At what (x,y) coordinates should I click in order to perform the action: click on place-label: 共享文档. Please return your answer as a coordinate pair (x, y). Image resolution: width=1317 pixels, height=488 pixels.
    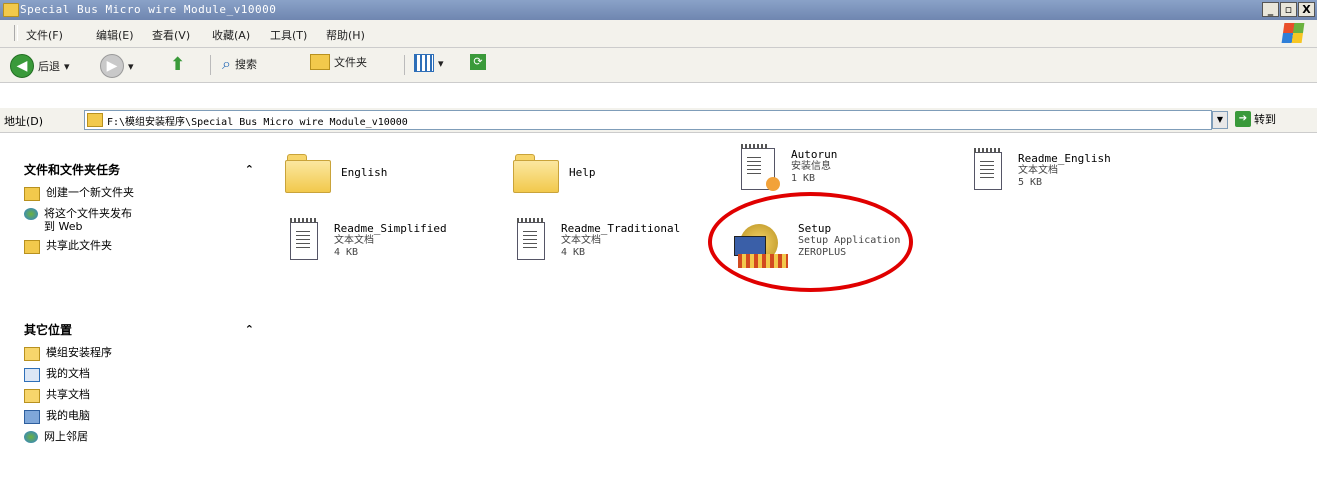
    Looking at the image, I should click on (68, 394).